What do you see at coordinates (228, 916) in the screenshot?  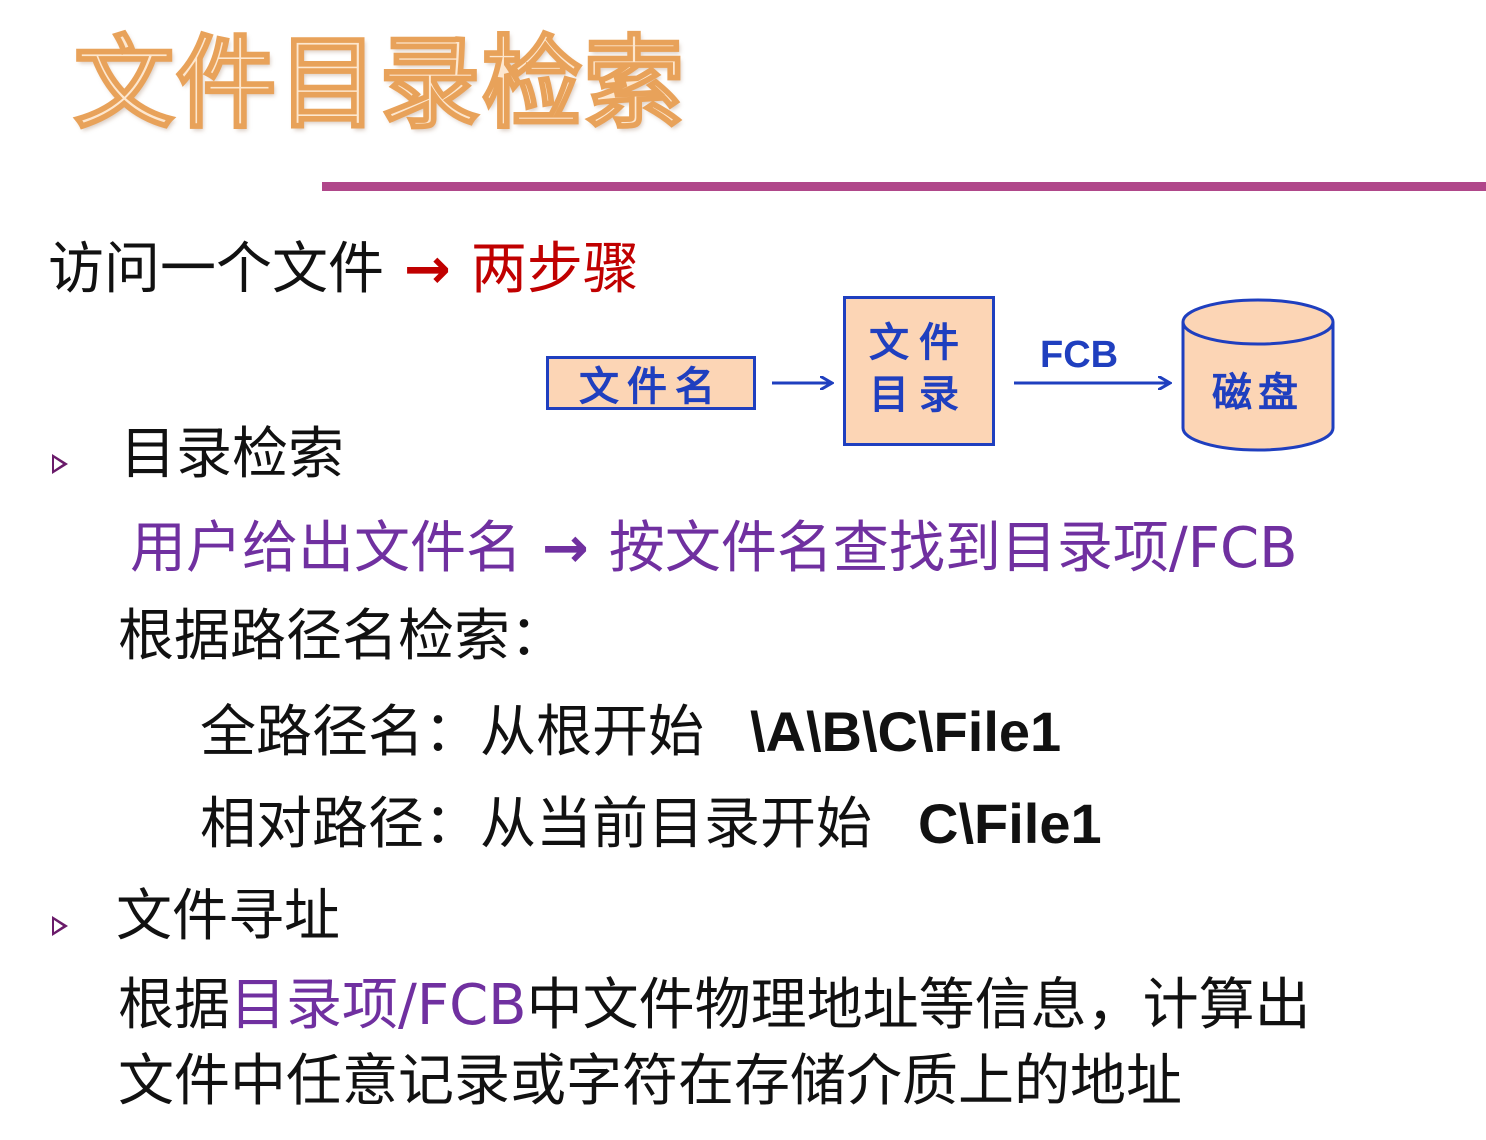 I see `bullet2-heading: 文件寻址` at bounding box center [228, 916].